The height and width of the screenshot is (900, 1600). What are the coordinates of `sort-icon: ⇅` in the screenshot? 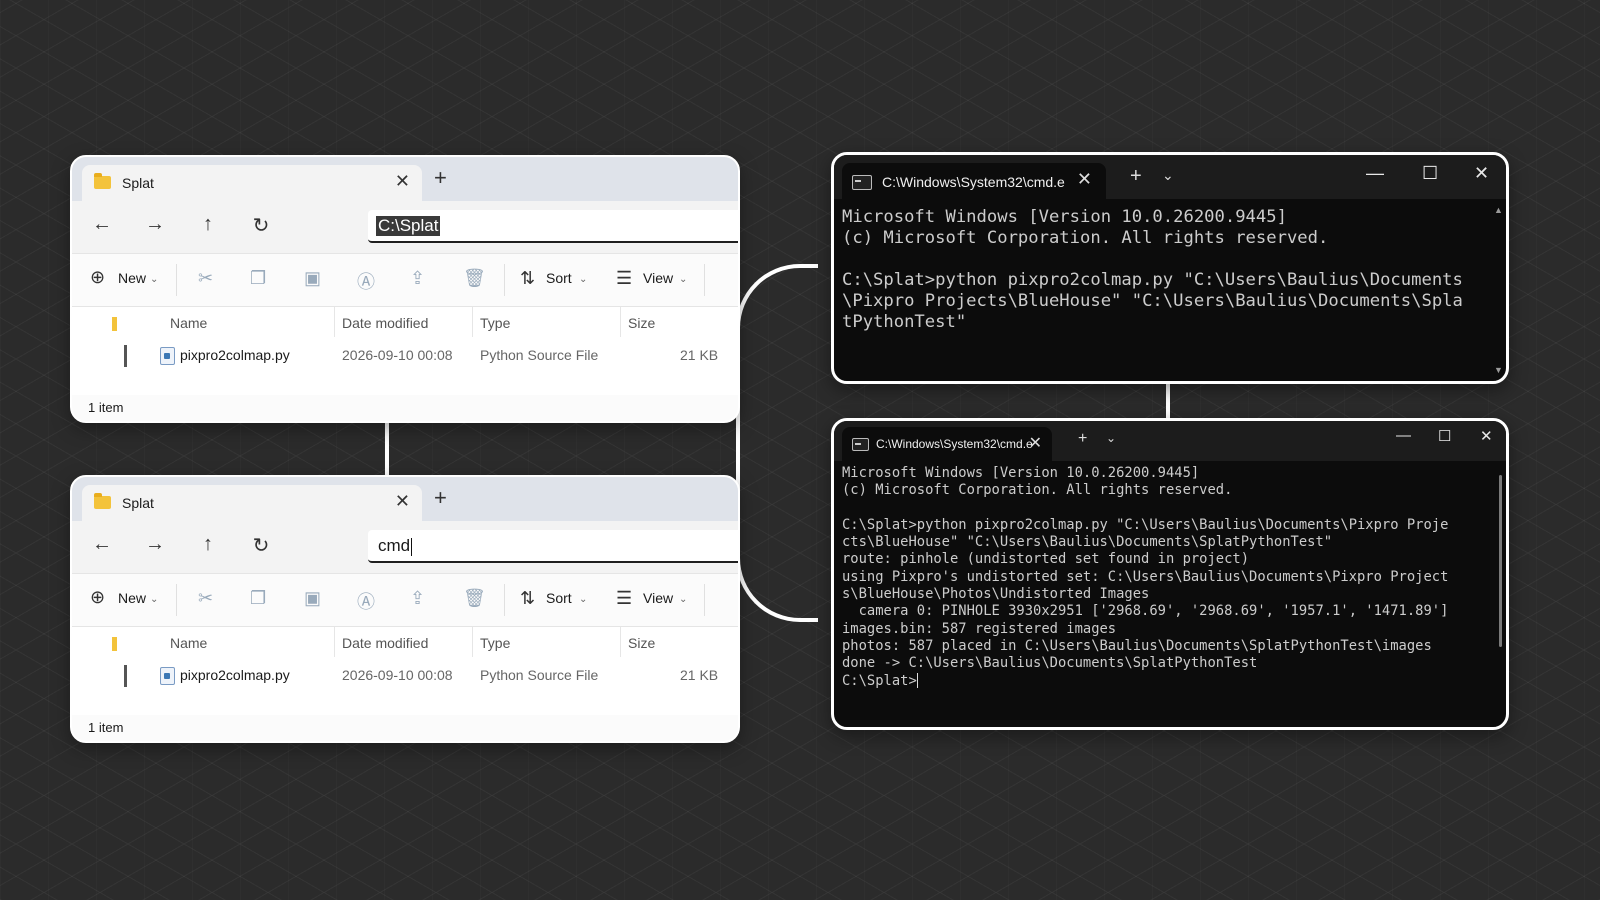 It's located at (528, 598).